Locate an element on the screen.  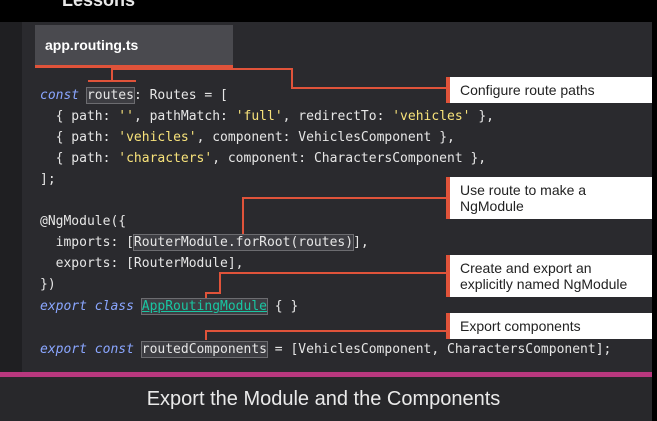
connector-4a is located at coordinates (326, 331).